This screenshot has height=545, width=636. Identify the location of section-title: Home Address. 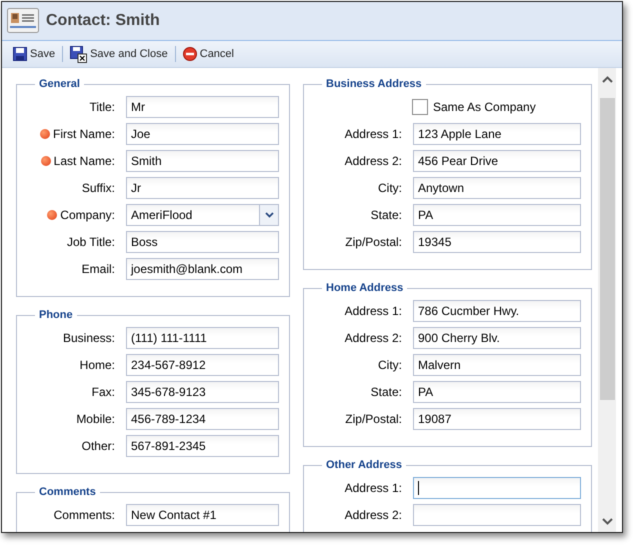
(364, 288).